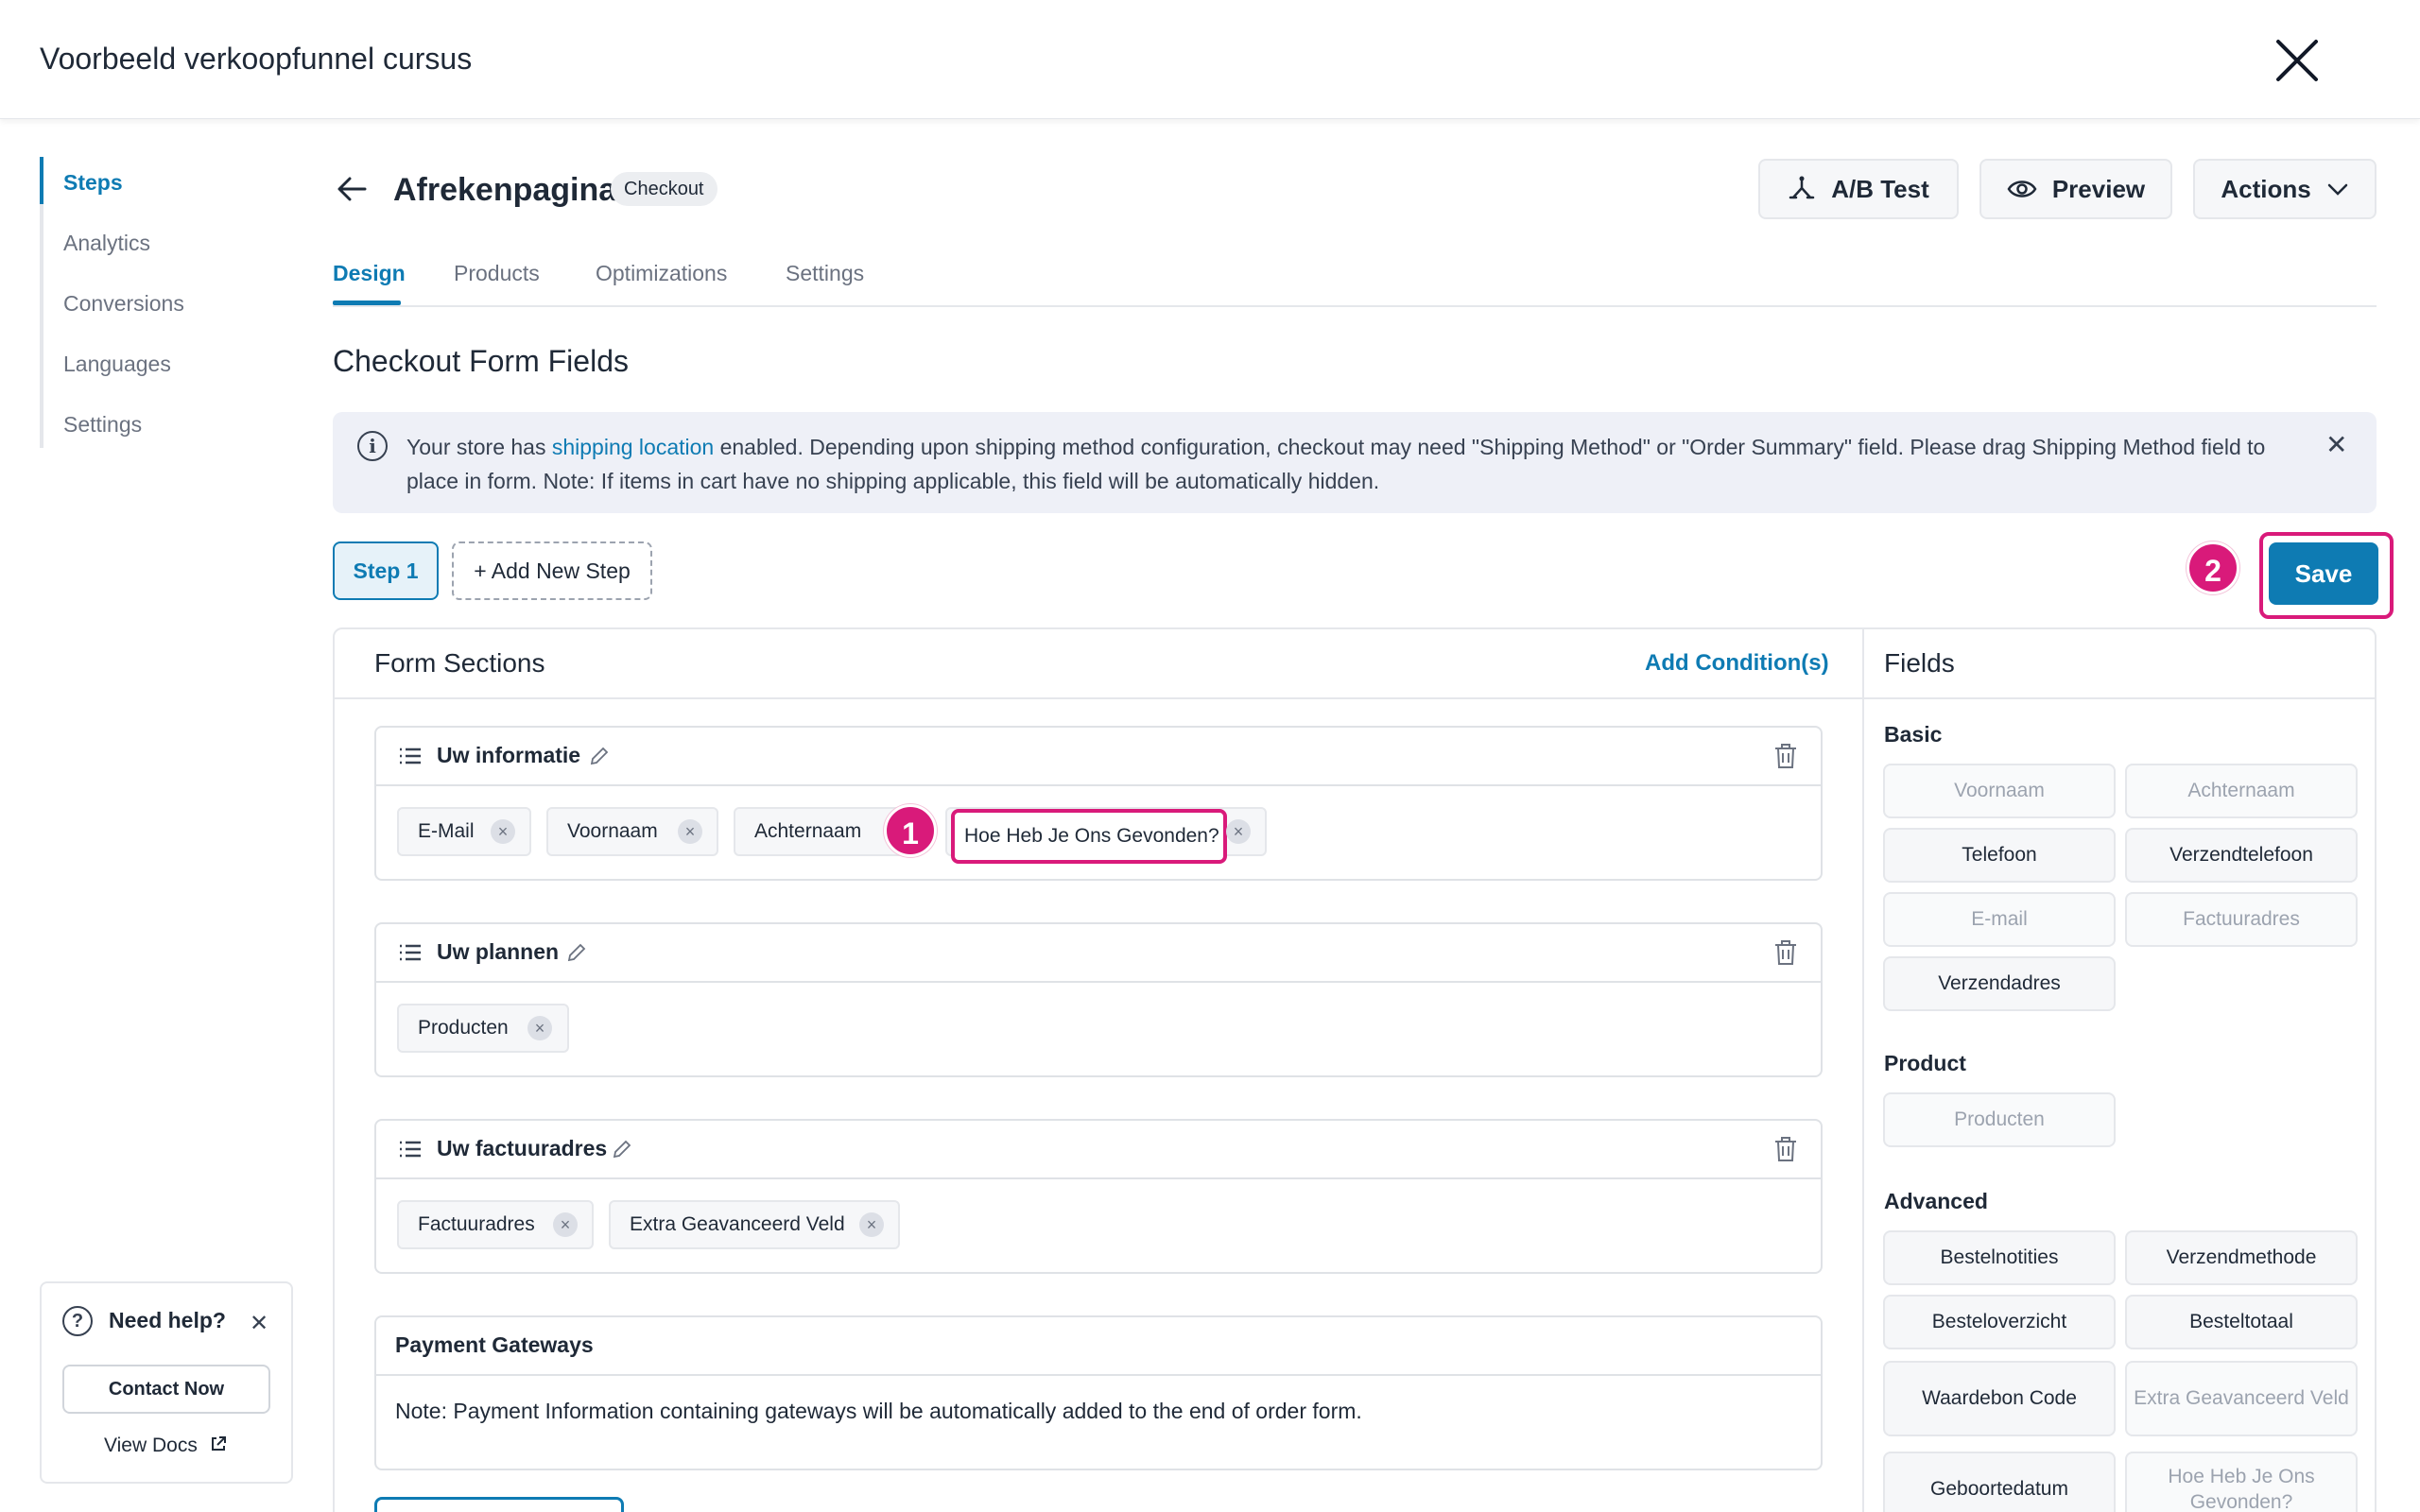 The image size is (2420, 1512). Describe the element at coordinates (476, 1224) in the screenshot. I see `chip-label: Factuuradres` at that location.